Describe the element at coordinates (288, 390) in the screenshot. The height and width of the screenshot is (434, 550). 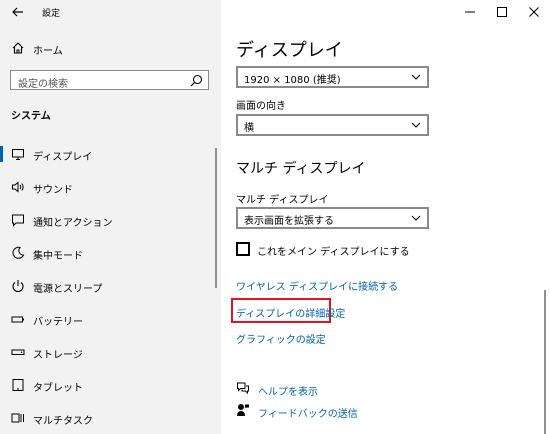
I see `get-help-link: ヘルプを表示` at that location.